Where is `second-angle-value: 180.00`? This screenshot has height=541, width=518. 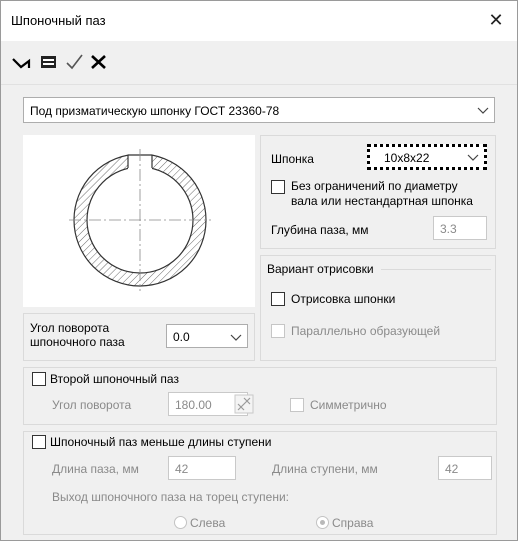 second-angle-value: 180.00 is located at coordinates (193, 405).